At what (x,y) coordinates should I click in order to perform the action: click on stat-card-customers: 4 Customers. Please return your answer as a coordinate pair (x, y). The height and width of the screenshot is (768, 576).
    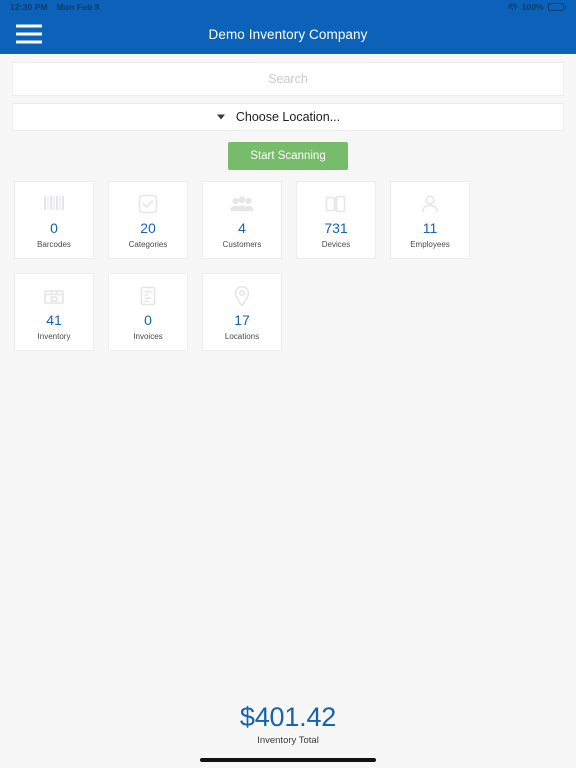
    Looking at the image, I should click on (242, 220).